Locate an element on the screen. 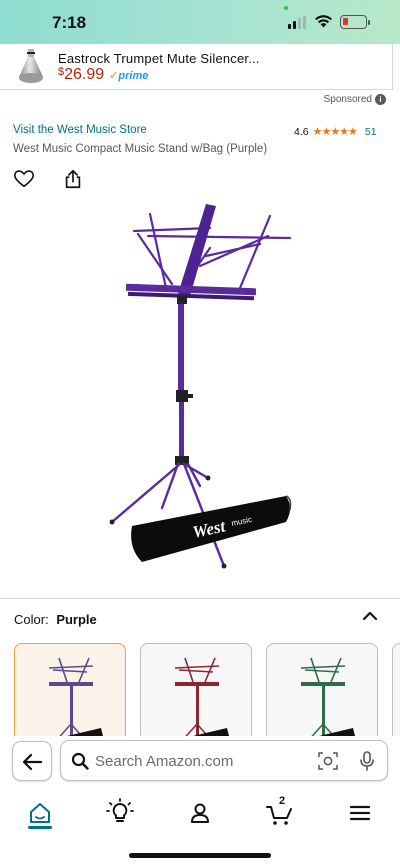 Image resolution: width=400 pixels, height=865 pixels. nav-inspire is located at coordinates (120, 813).